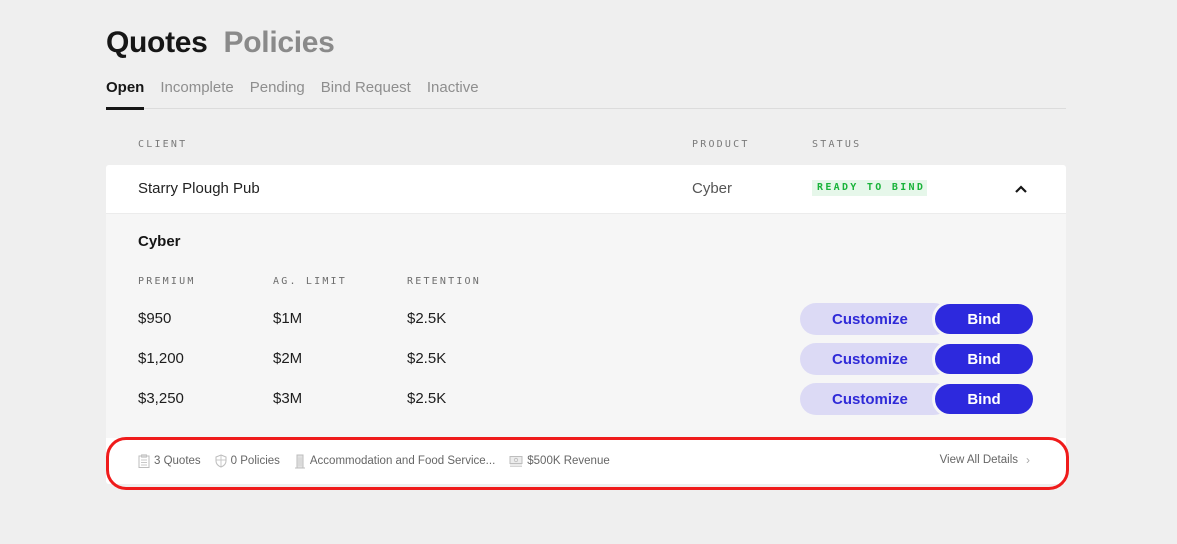 This screenshot has height=544, width=1177. Describe the element at coordinates (586, 189) in the screenshot. I see `table-row: Starry Plough Pub Cyber READY TO BIND` at that location.